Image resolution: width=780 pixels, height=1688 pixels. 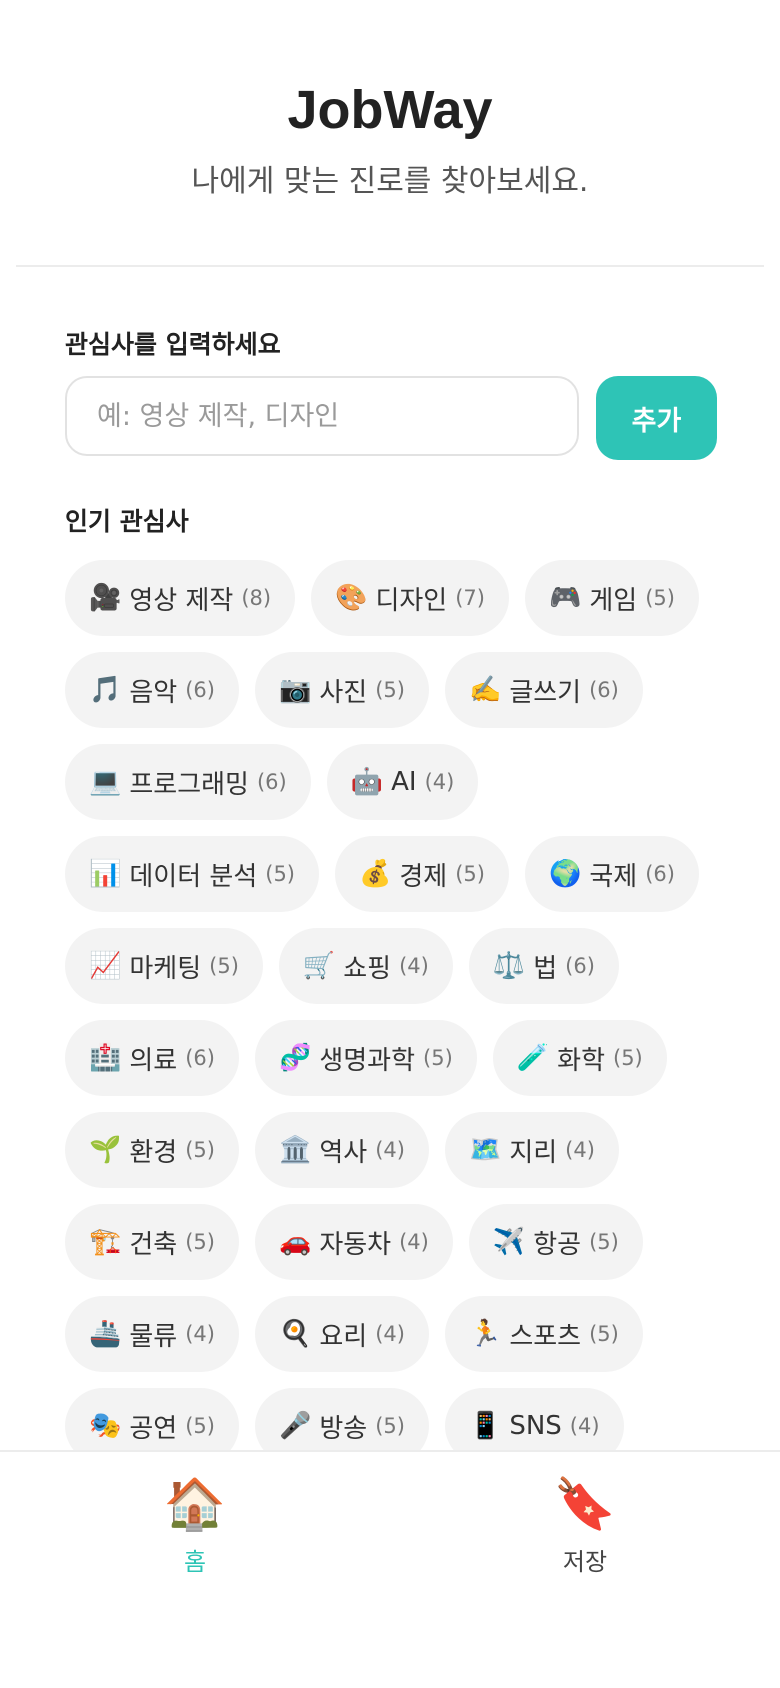 I want to click on tag-name: 마케팅, so click(x=165, y=968).